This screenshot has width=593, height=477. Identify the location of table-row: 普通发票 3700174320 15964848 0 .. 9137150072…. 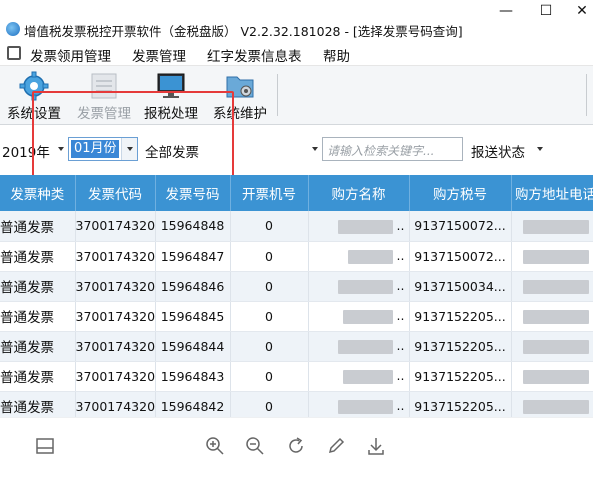
(296, 226).